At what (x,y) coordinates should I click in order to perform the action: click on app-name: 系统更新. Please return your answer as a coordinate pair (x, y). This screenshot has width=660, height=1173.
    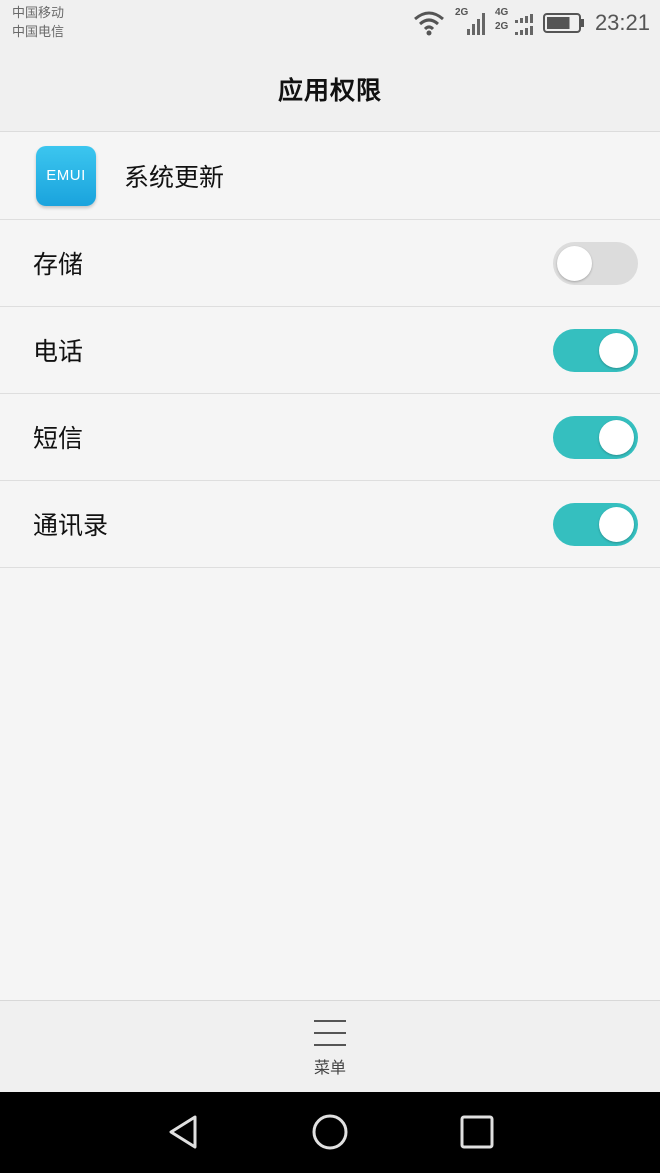
    Looking at the image, I should click on (174, 177).